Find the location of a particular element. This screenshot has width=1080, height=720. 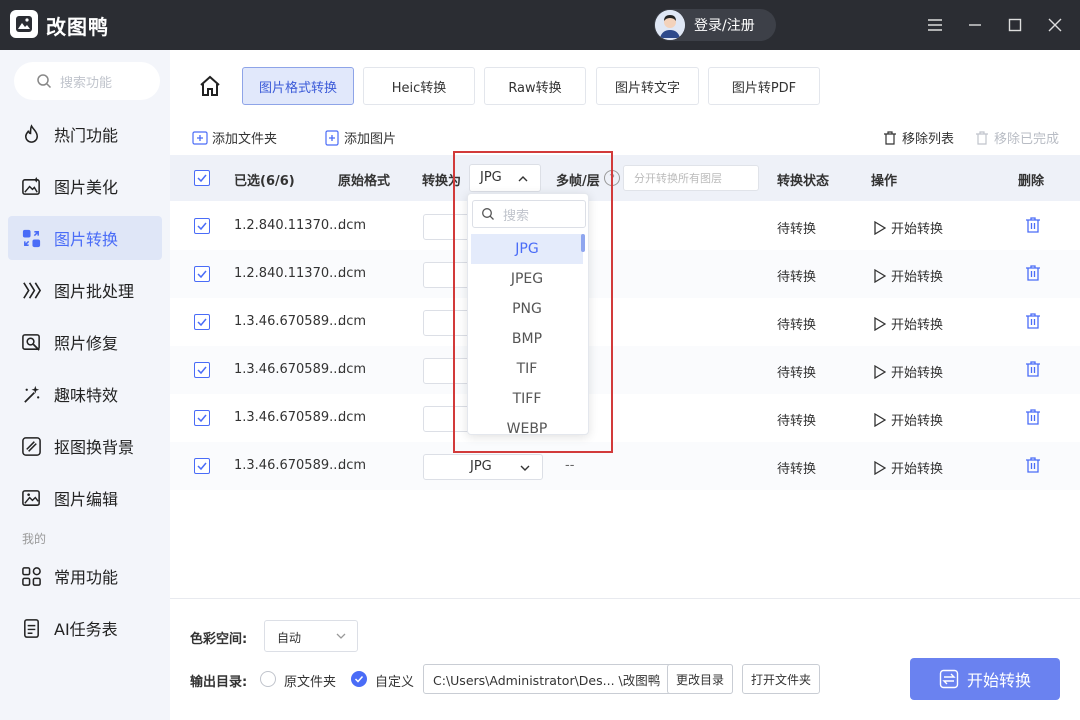

dropdown-search-placeholder: 搜索 is located at coordinates (516, 216).